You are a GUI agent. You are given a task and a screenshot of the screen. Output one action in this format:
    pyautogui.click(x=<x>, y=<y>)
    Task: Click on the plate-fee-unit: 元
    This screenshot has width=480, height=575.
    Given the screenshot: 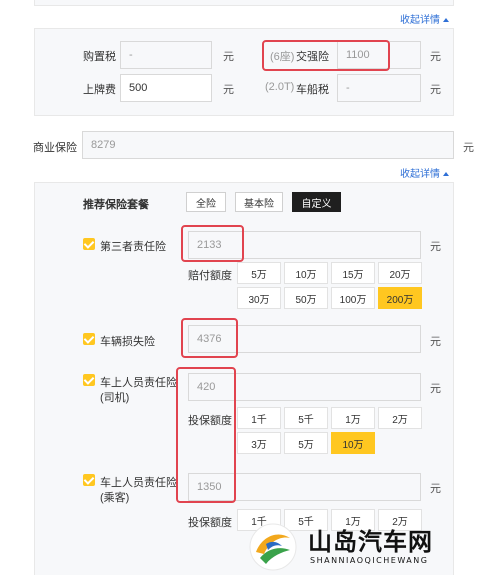 What is the action you would take?
    pyautogui.click(x=228, y=90)
    